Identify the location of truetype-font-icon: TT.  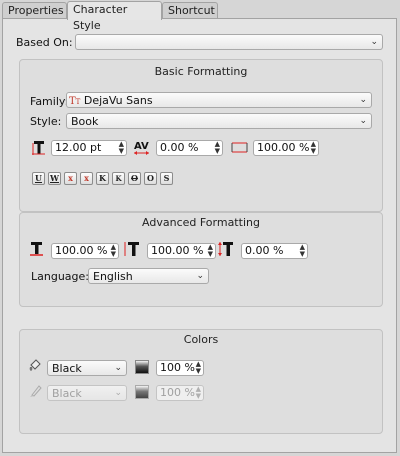
(75, 101).